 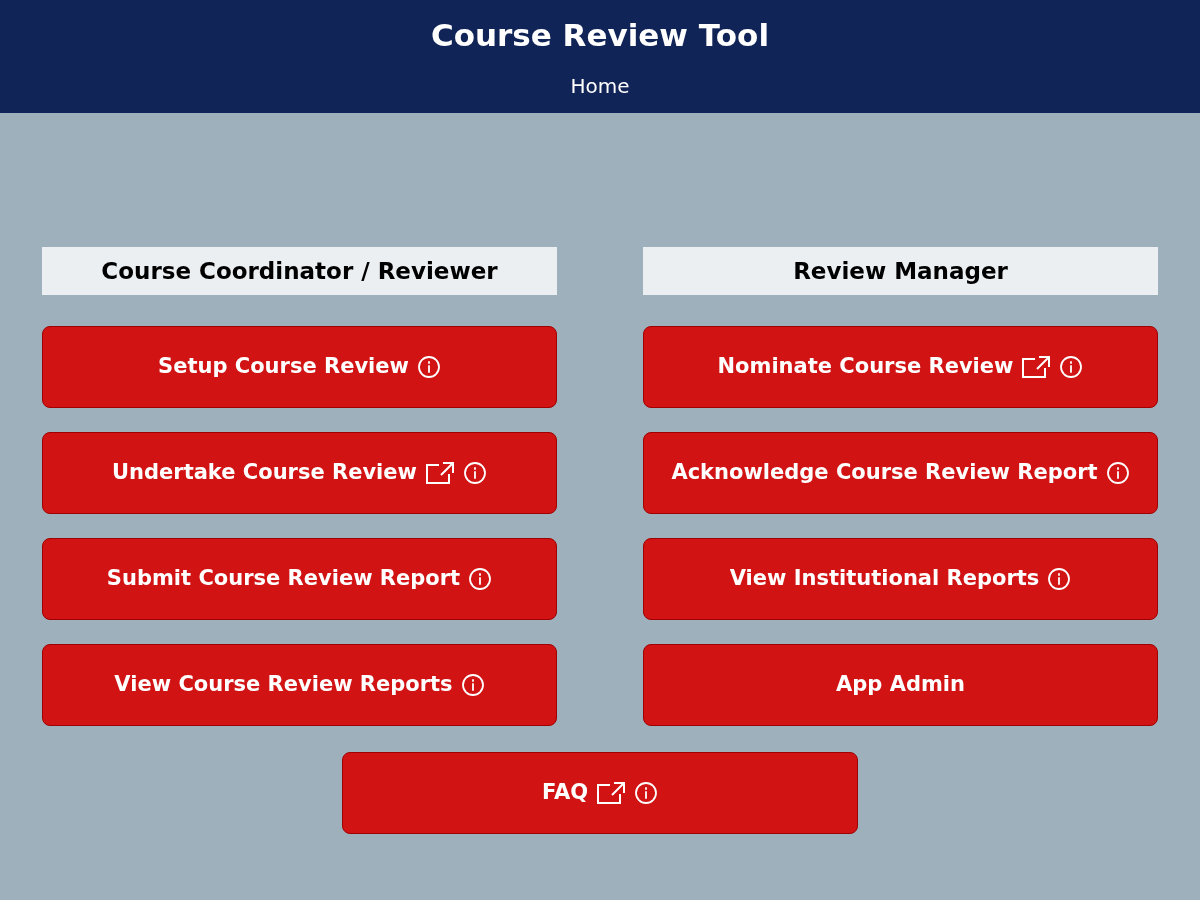 I want to click on menu-button: Submit Course Review Report, so click(x=299, y=579).